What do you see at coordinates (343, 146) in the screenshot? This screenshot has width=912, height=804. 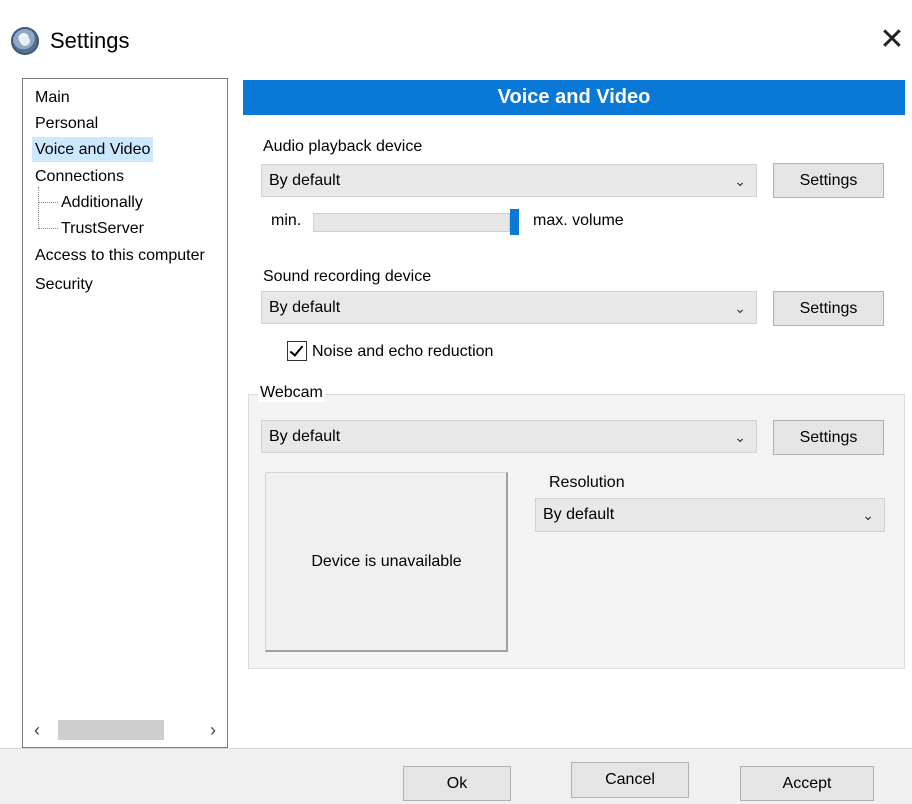 I see `audio-playback-label: Audio playback device` at bounding box center [343, 146].